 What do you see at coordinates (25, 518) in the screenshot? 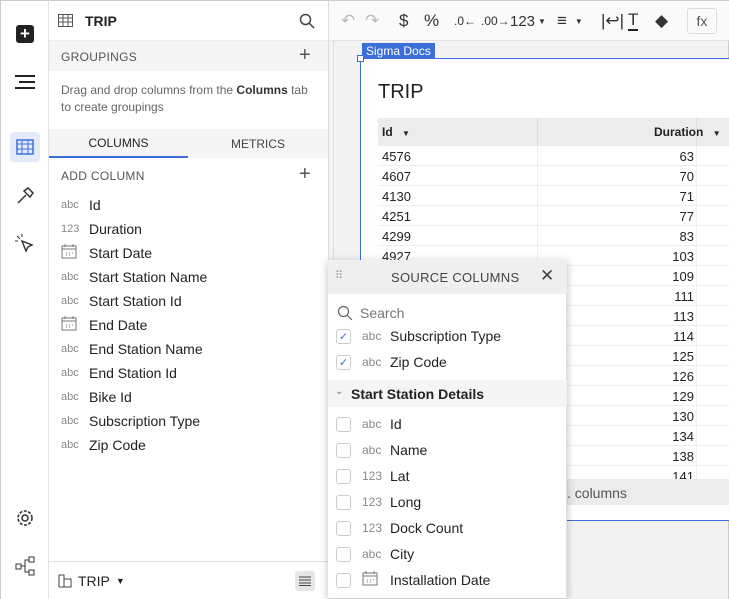
I see `gear-icon` at bounding box center [25, 518].